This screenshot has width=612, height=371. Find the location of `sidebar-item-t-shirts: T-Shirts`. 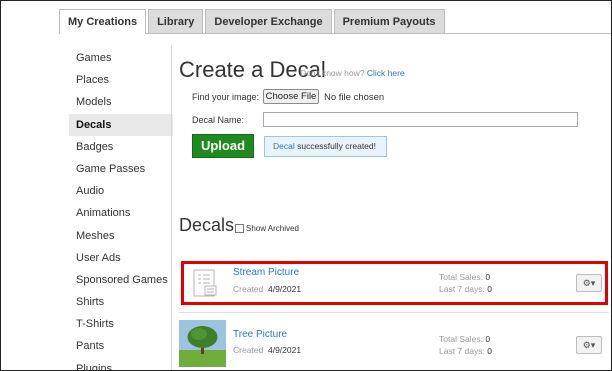

sidebar-item-t-shirts: T-Shirts is located at coordinates (121, 324).